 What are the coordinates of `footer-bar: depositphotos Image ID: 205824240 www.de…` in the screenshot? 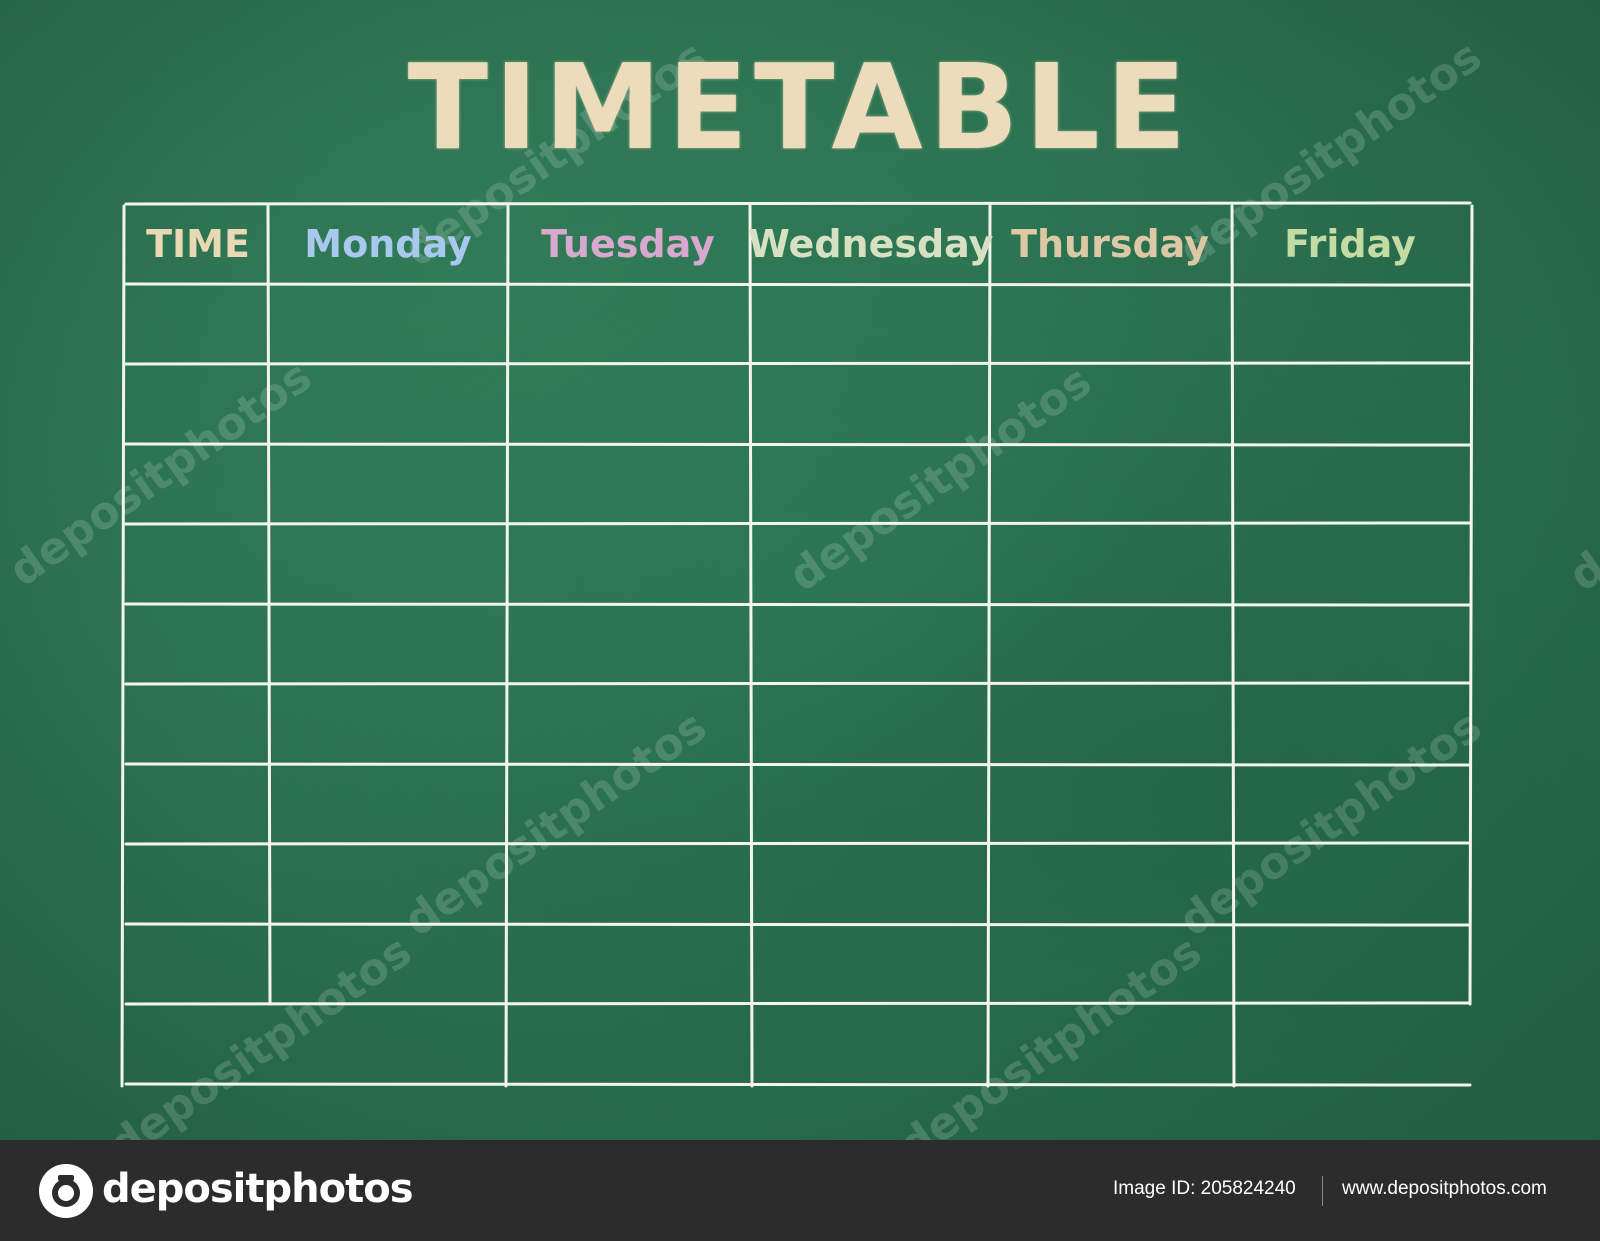 It's located at (800, 1190).